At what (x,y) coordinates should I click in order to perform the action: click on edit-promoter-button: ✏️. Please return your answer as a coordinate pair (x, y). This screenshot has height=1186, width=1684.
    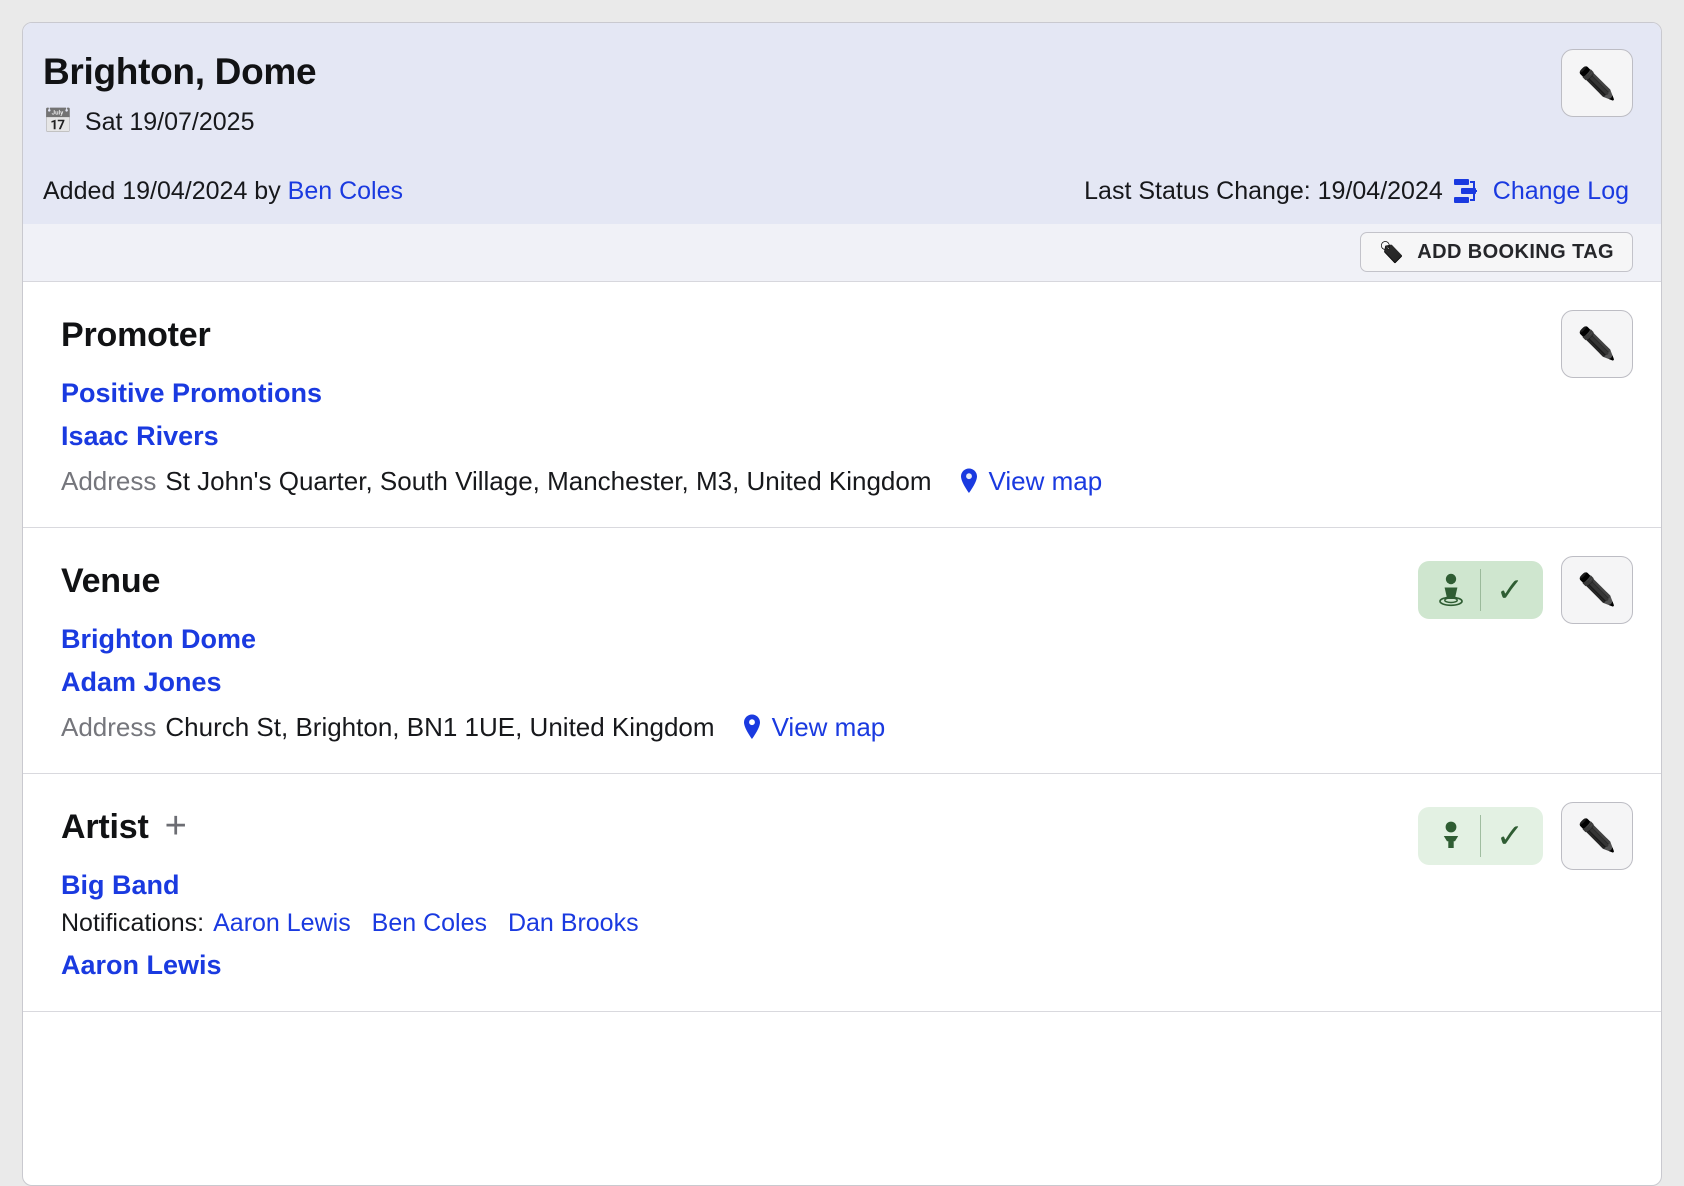
    Looking at the image, I should click on (1597, 343).